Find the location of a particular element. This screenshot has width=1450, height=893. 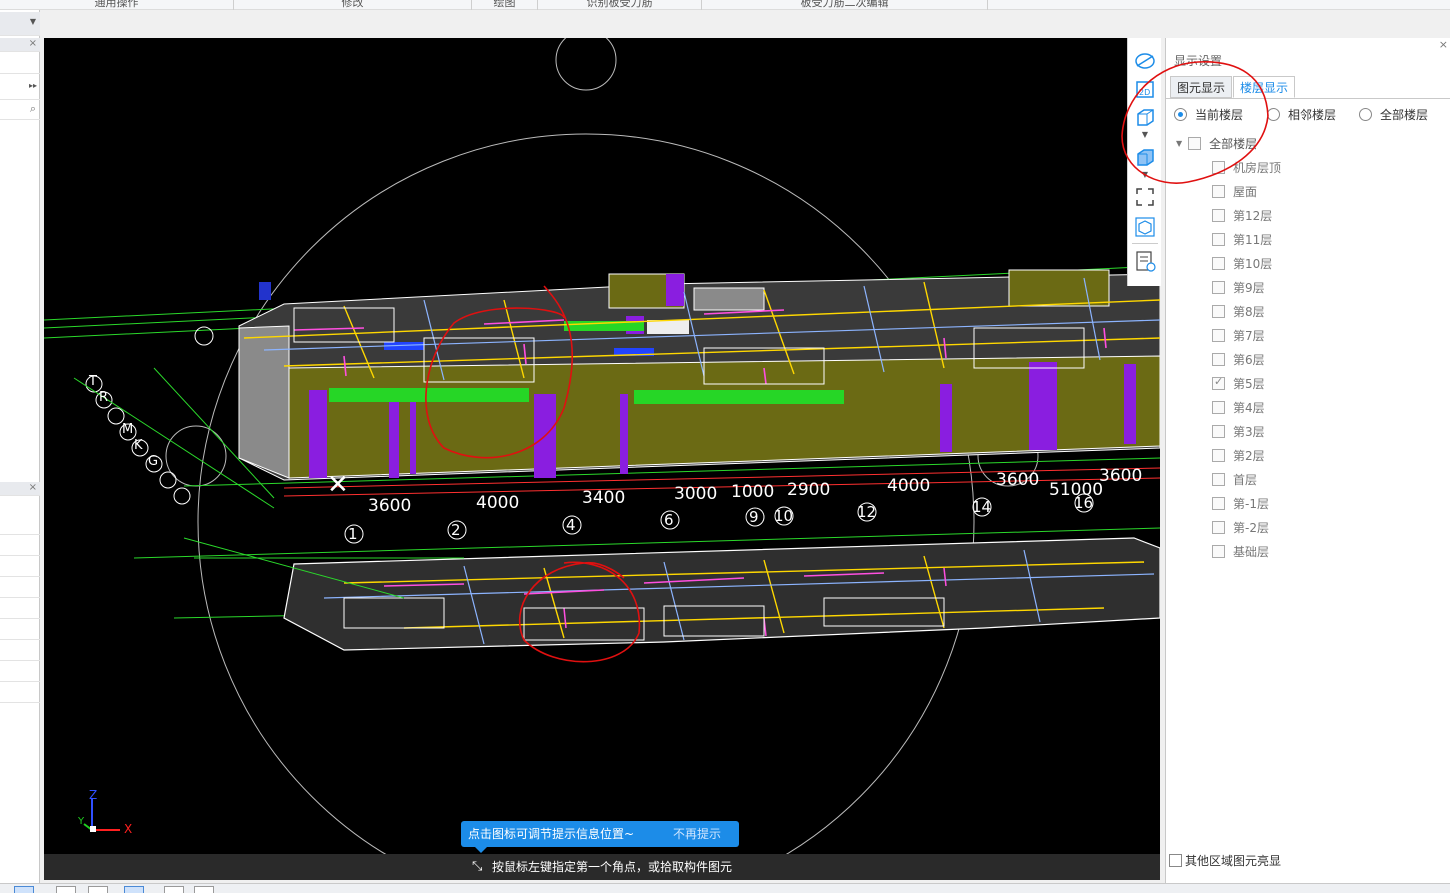

floor-item: 第7层 is located at coordinates (1238, 335).